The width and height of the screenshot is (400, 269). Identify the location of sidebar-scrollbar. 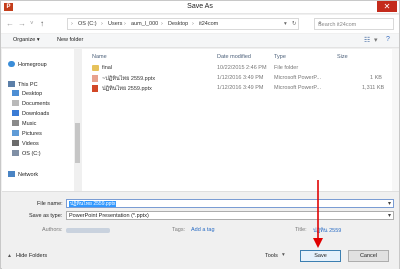
(77, 120).